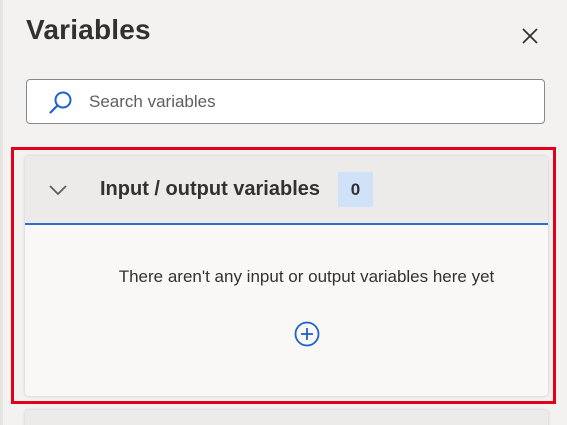 This screenshot has width=567, height=425. Describe the element at coordinates (60, 102) in the screenshot. I see `search-icon` at that location.